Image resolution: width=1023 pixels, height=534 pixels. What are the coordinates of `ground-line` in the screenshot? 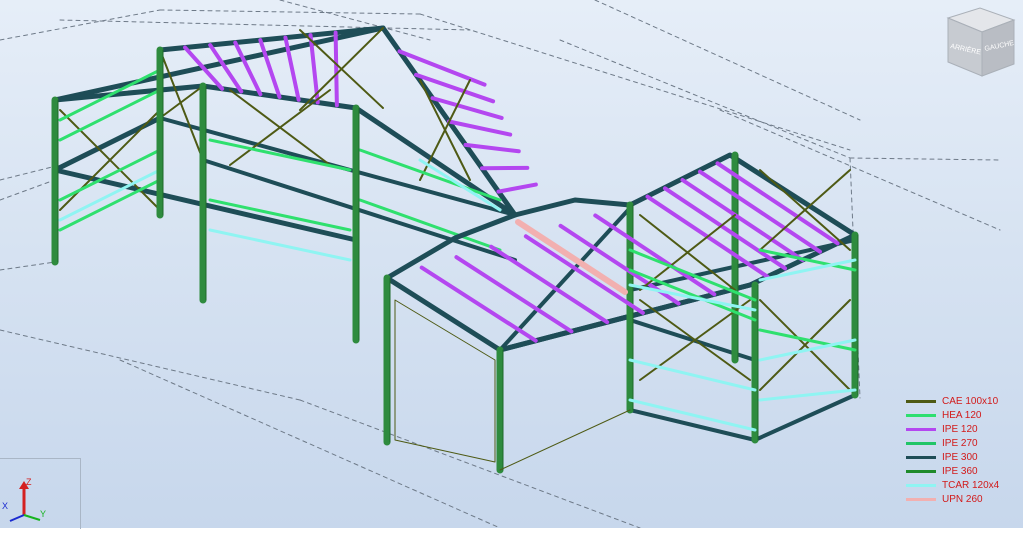 It's located at (565, 440).